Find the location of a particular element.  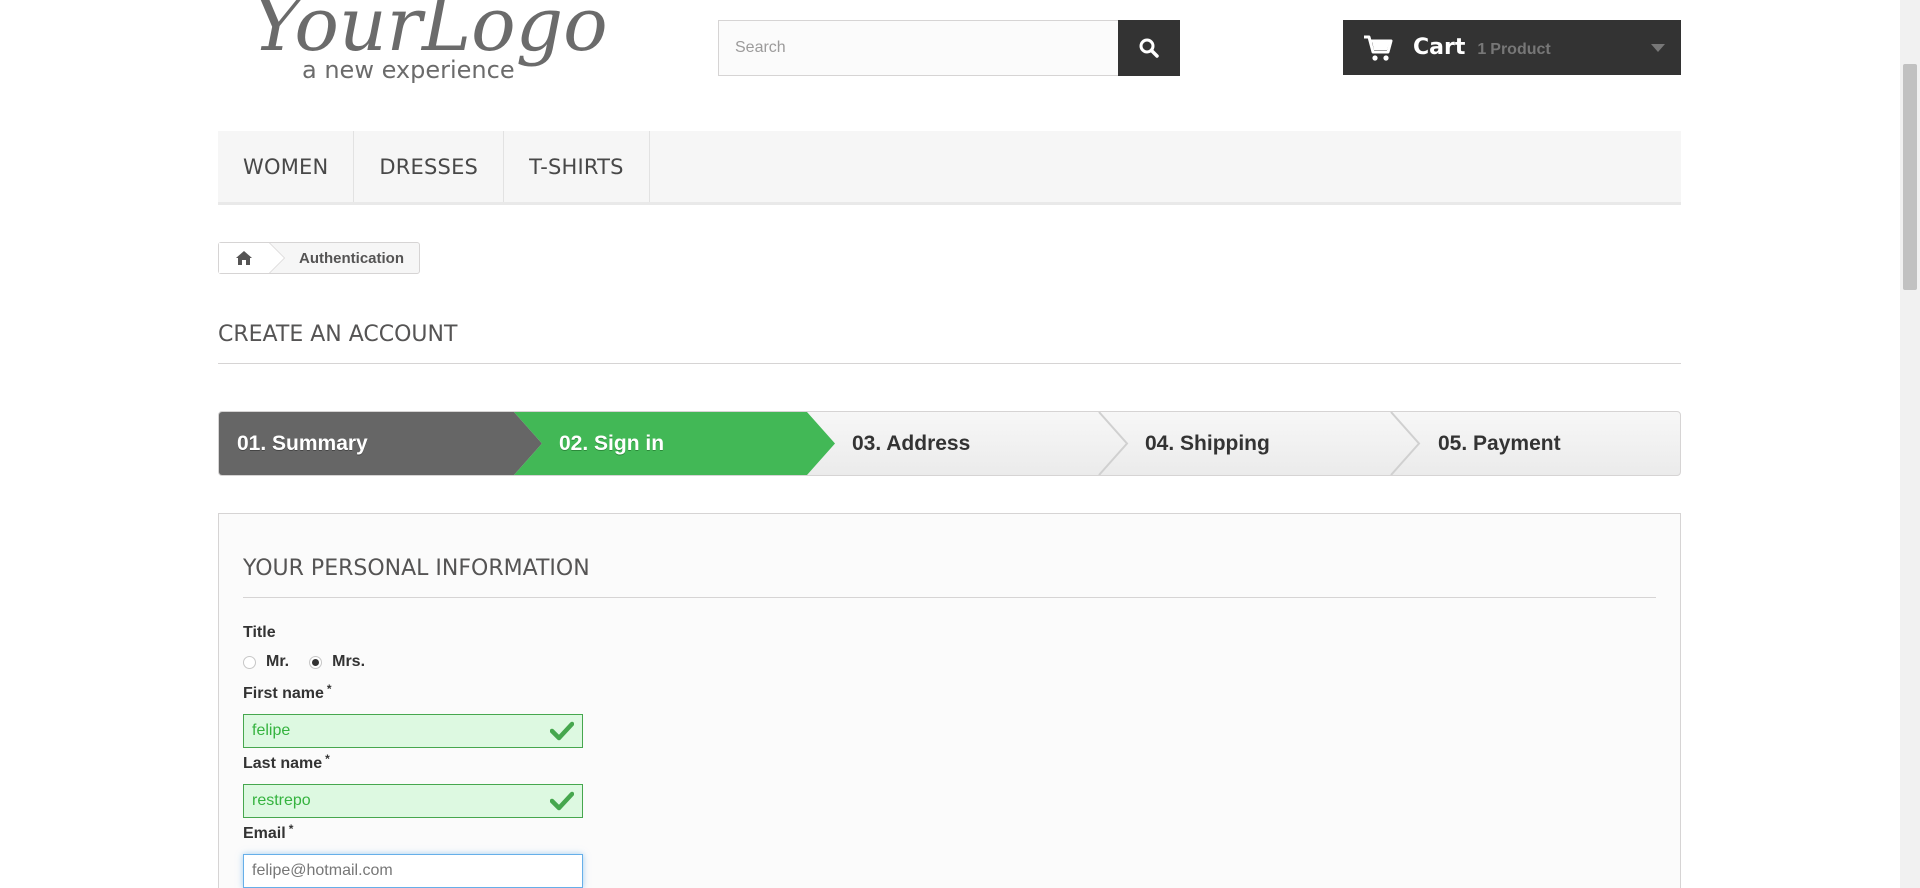

first-name-label-text: First name is located at coordinates (283, 693).